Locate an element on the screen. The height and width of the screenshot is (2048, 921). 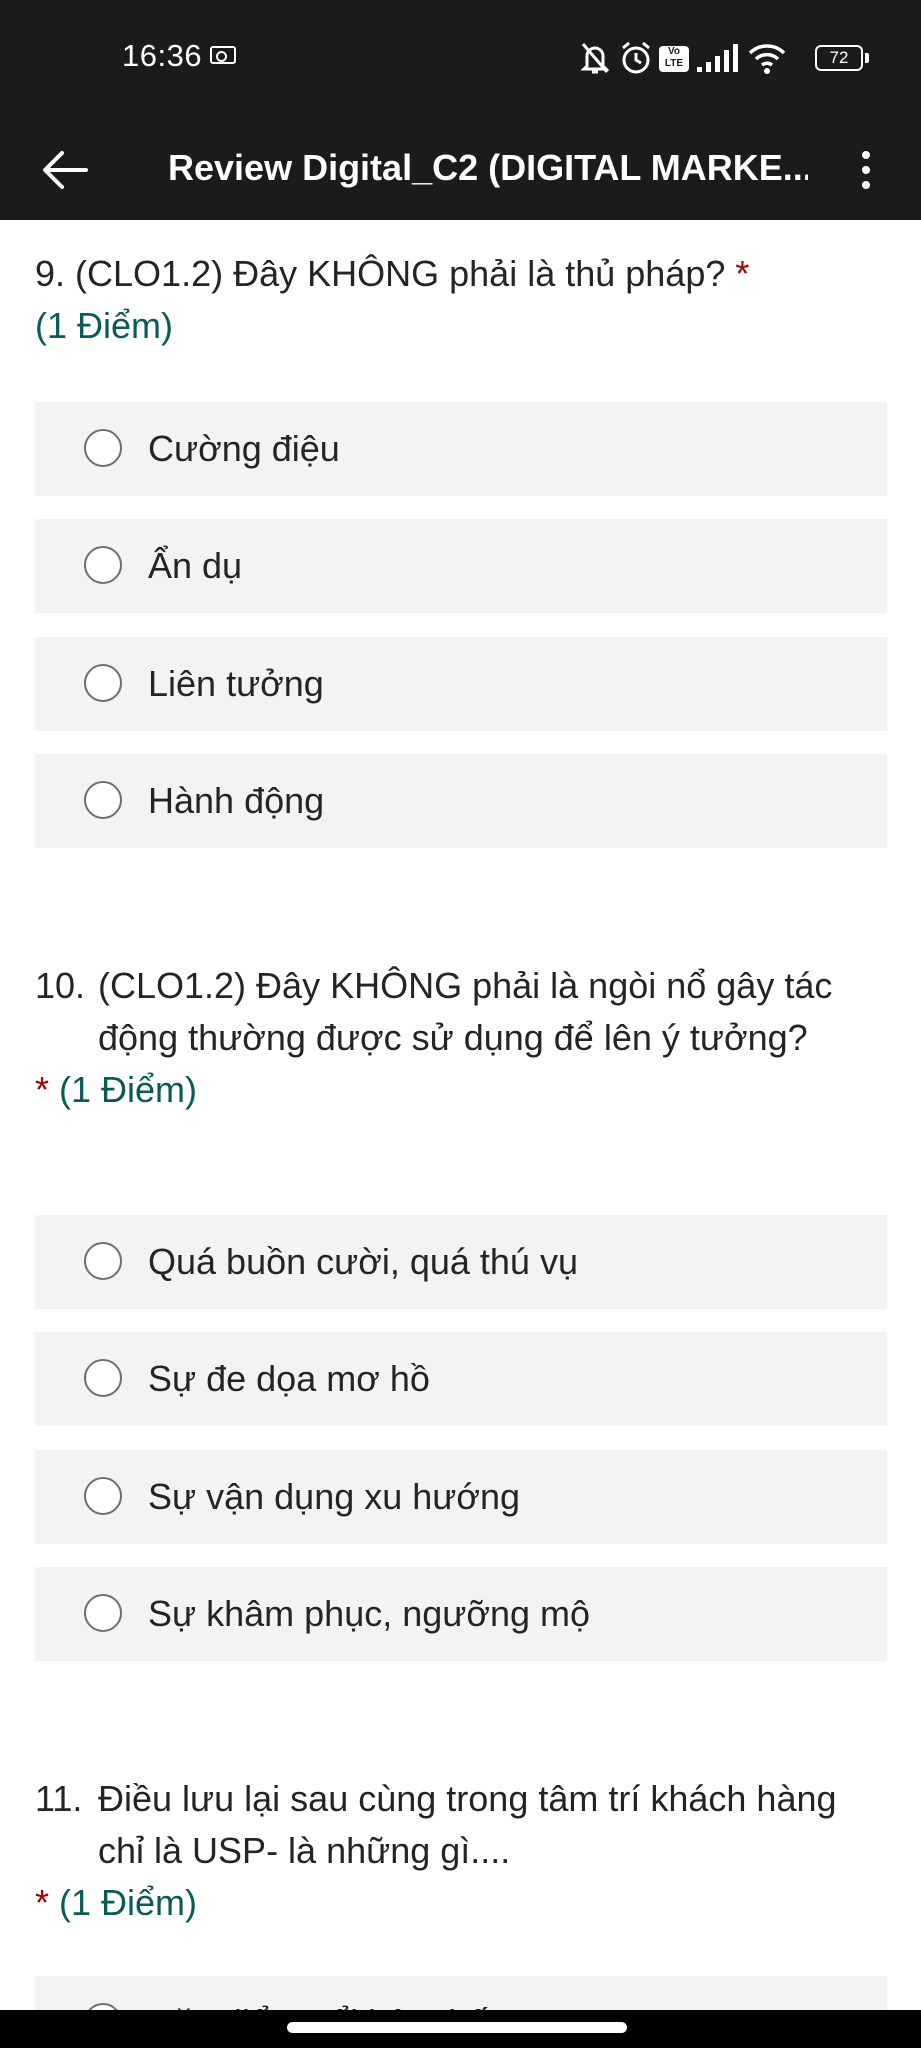
status-bar: 16:36 Vo LTE 72 is located at coordinates (460, 57).